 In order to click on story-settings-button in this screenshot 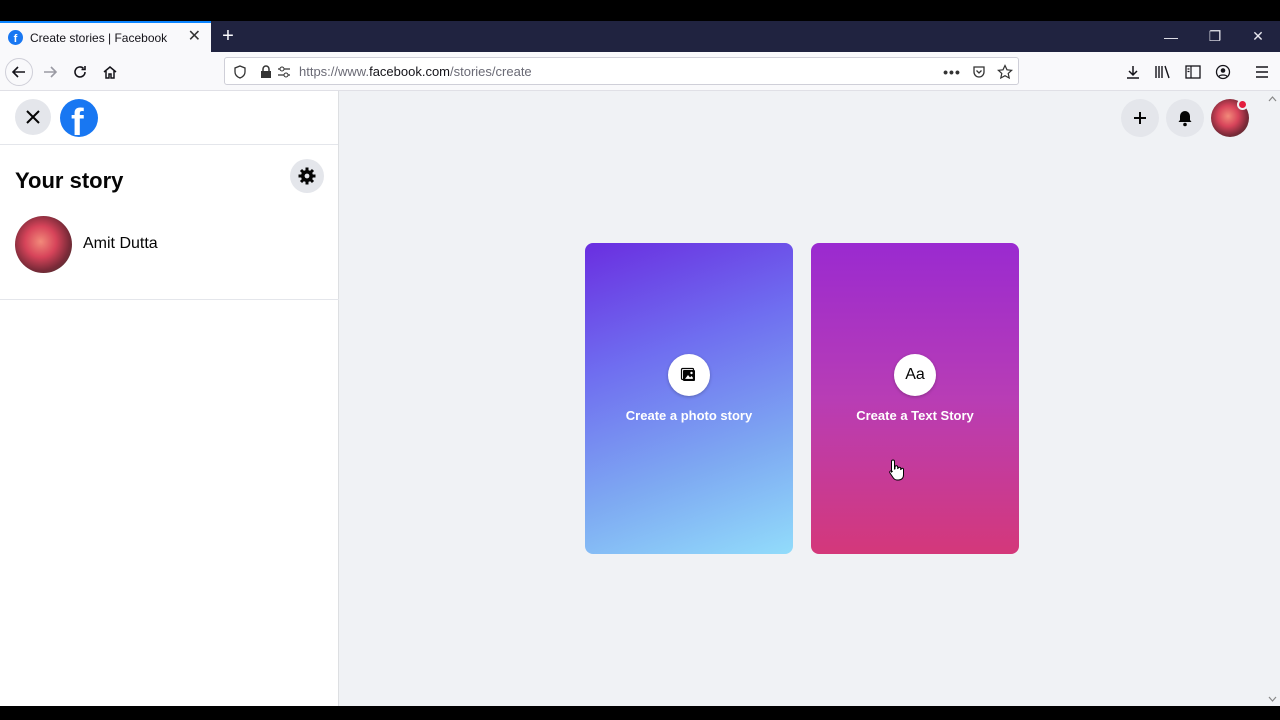, I will do `click(307, 176)`.